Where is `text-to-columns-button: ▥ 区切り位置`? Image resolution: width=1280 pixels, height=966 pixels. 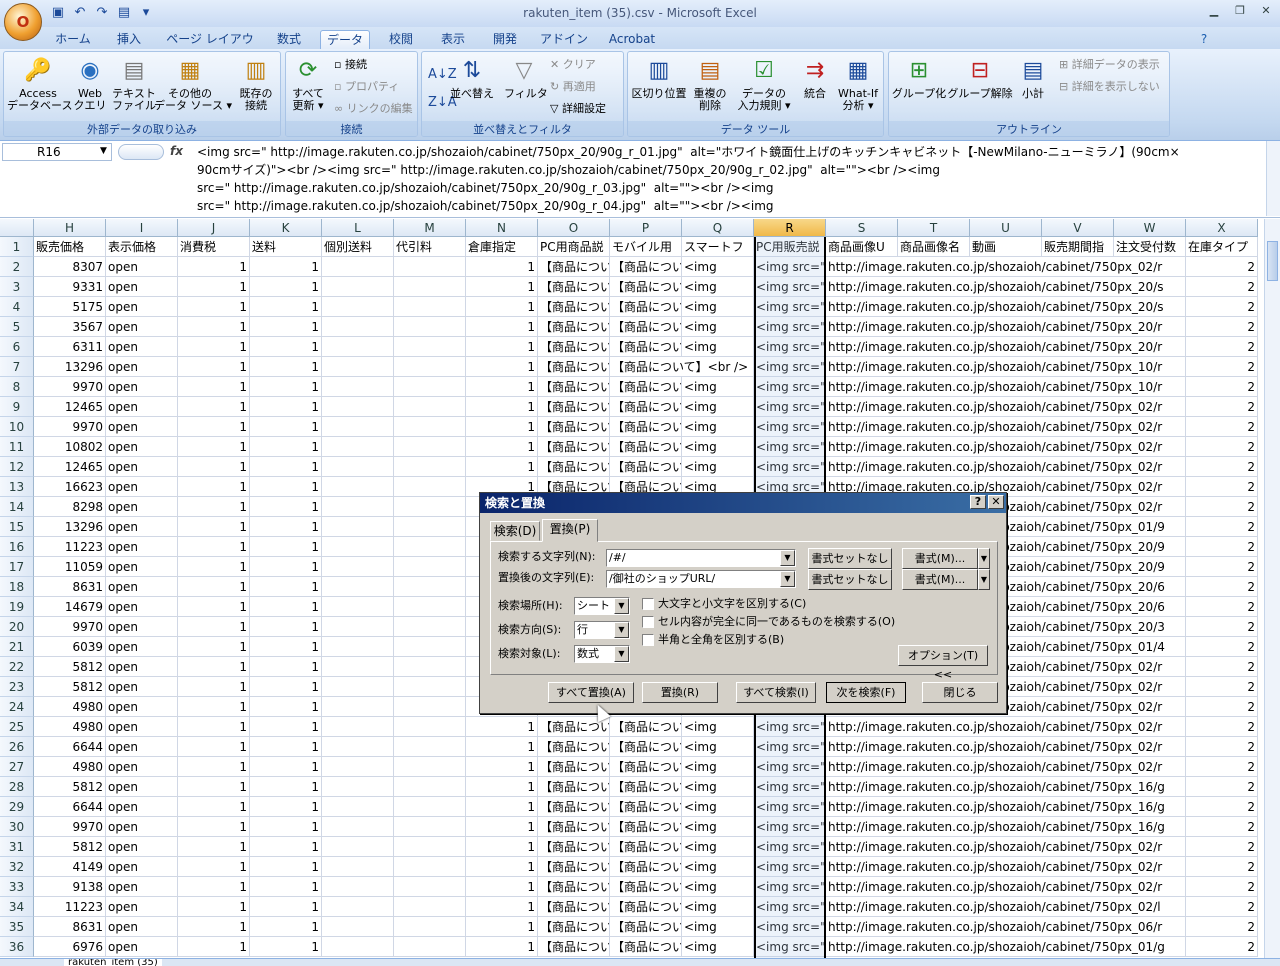 text-to-columns-button: ▥ 区切り位置 is located at coordinates (659, 78).